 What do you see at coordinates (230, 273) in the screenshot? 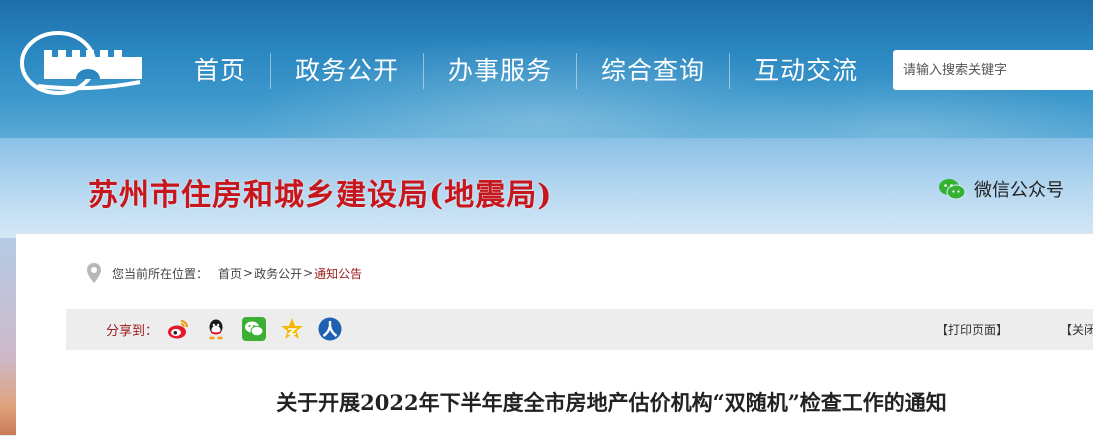
I see `breadcrumb-item-home: 首页` at bounding box center [230, 273].